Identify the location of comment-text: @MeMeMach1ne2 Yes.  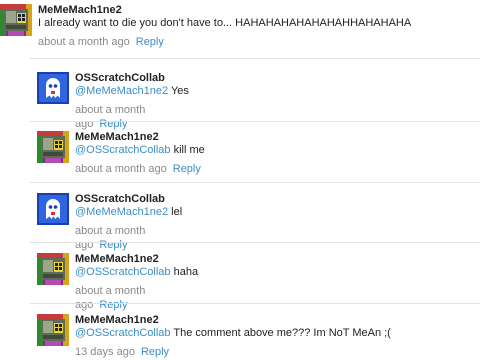
(132, 91).